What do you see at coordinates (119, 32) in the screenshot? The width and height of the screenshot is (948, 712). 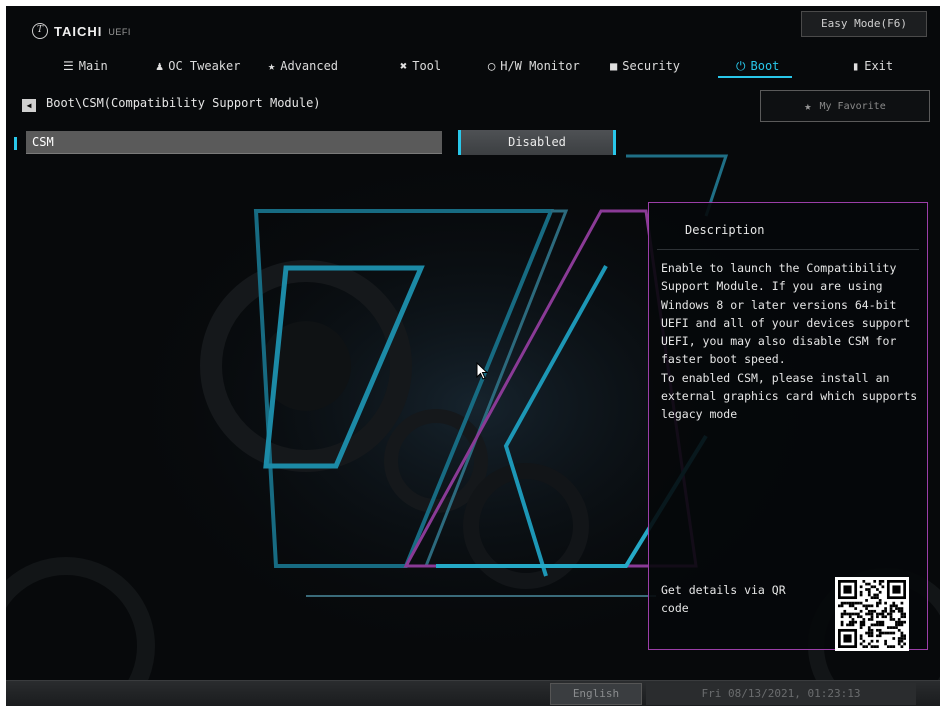 I see `brand-uefi: UEFI` at bounding box center [119, 32].